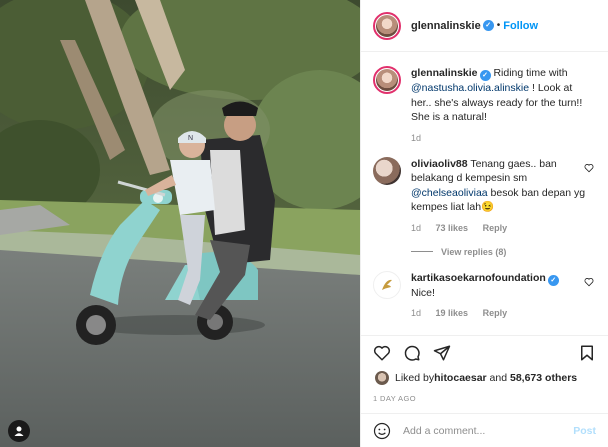  I want to click on action-bar, so click(484, 353).